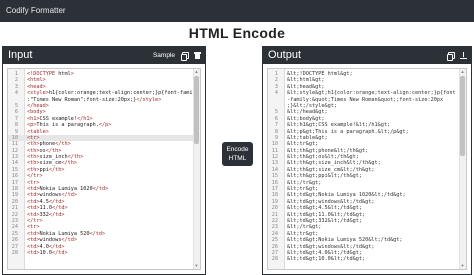 The width and height of the screenshot is (474, 275). I want to click on app-title: Codify Formatter, so click(36, 10).